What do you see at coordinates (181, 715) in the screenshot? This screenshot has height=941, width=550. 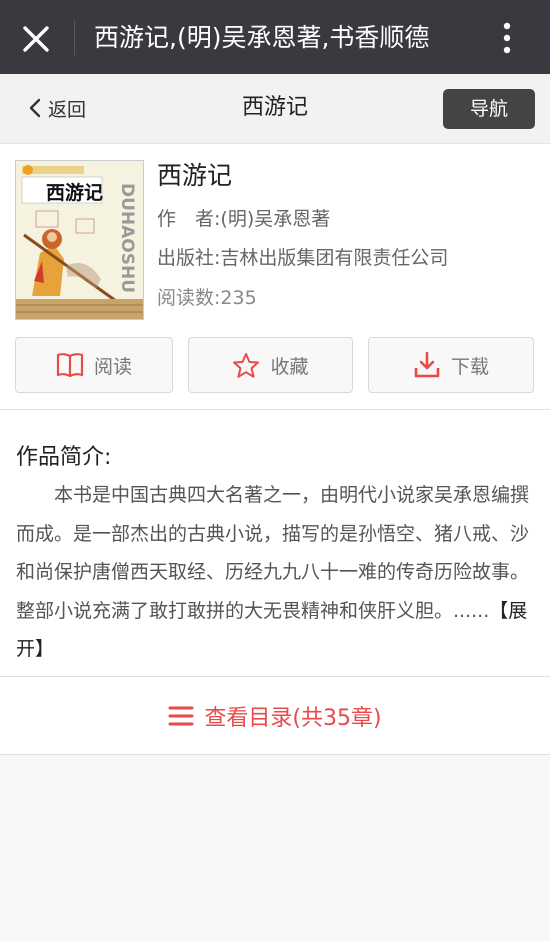 I see `list-icon` at bounding box center [181, 715].